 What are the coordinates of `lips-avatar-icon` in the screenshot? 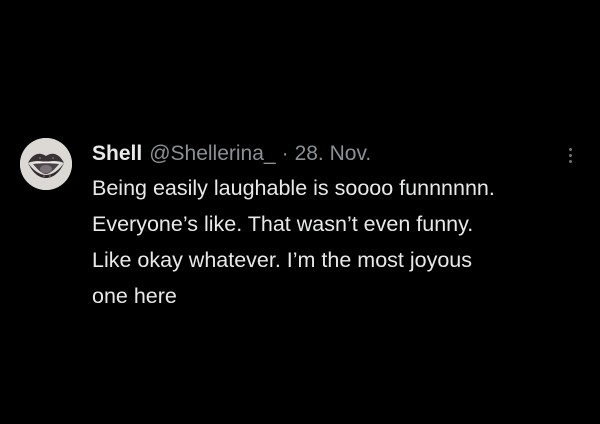 It's located at (46, 164).